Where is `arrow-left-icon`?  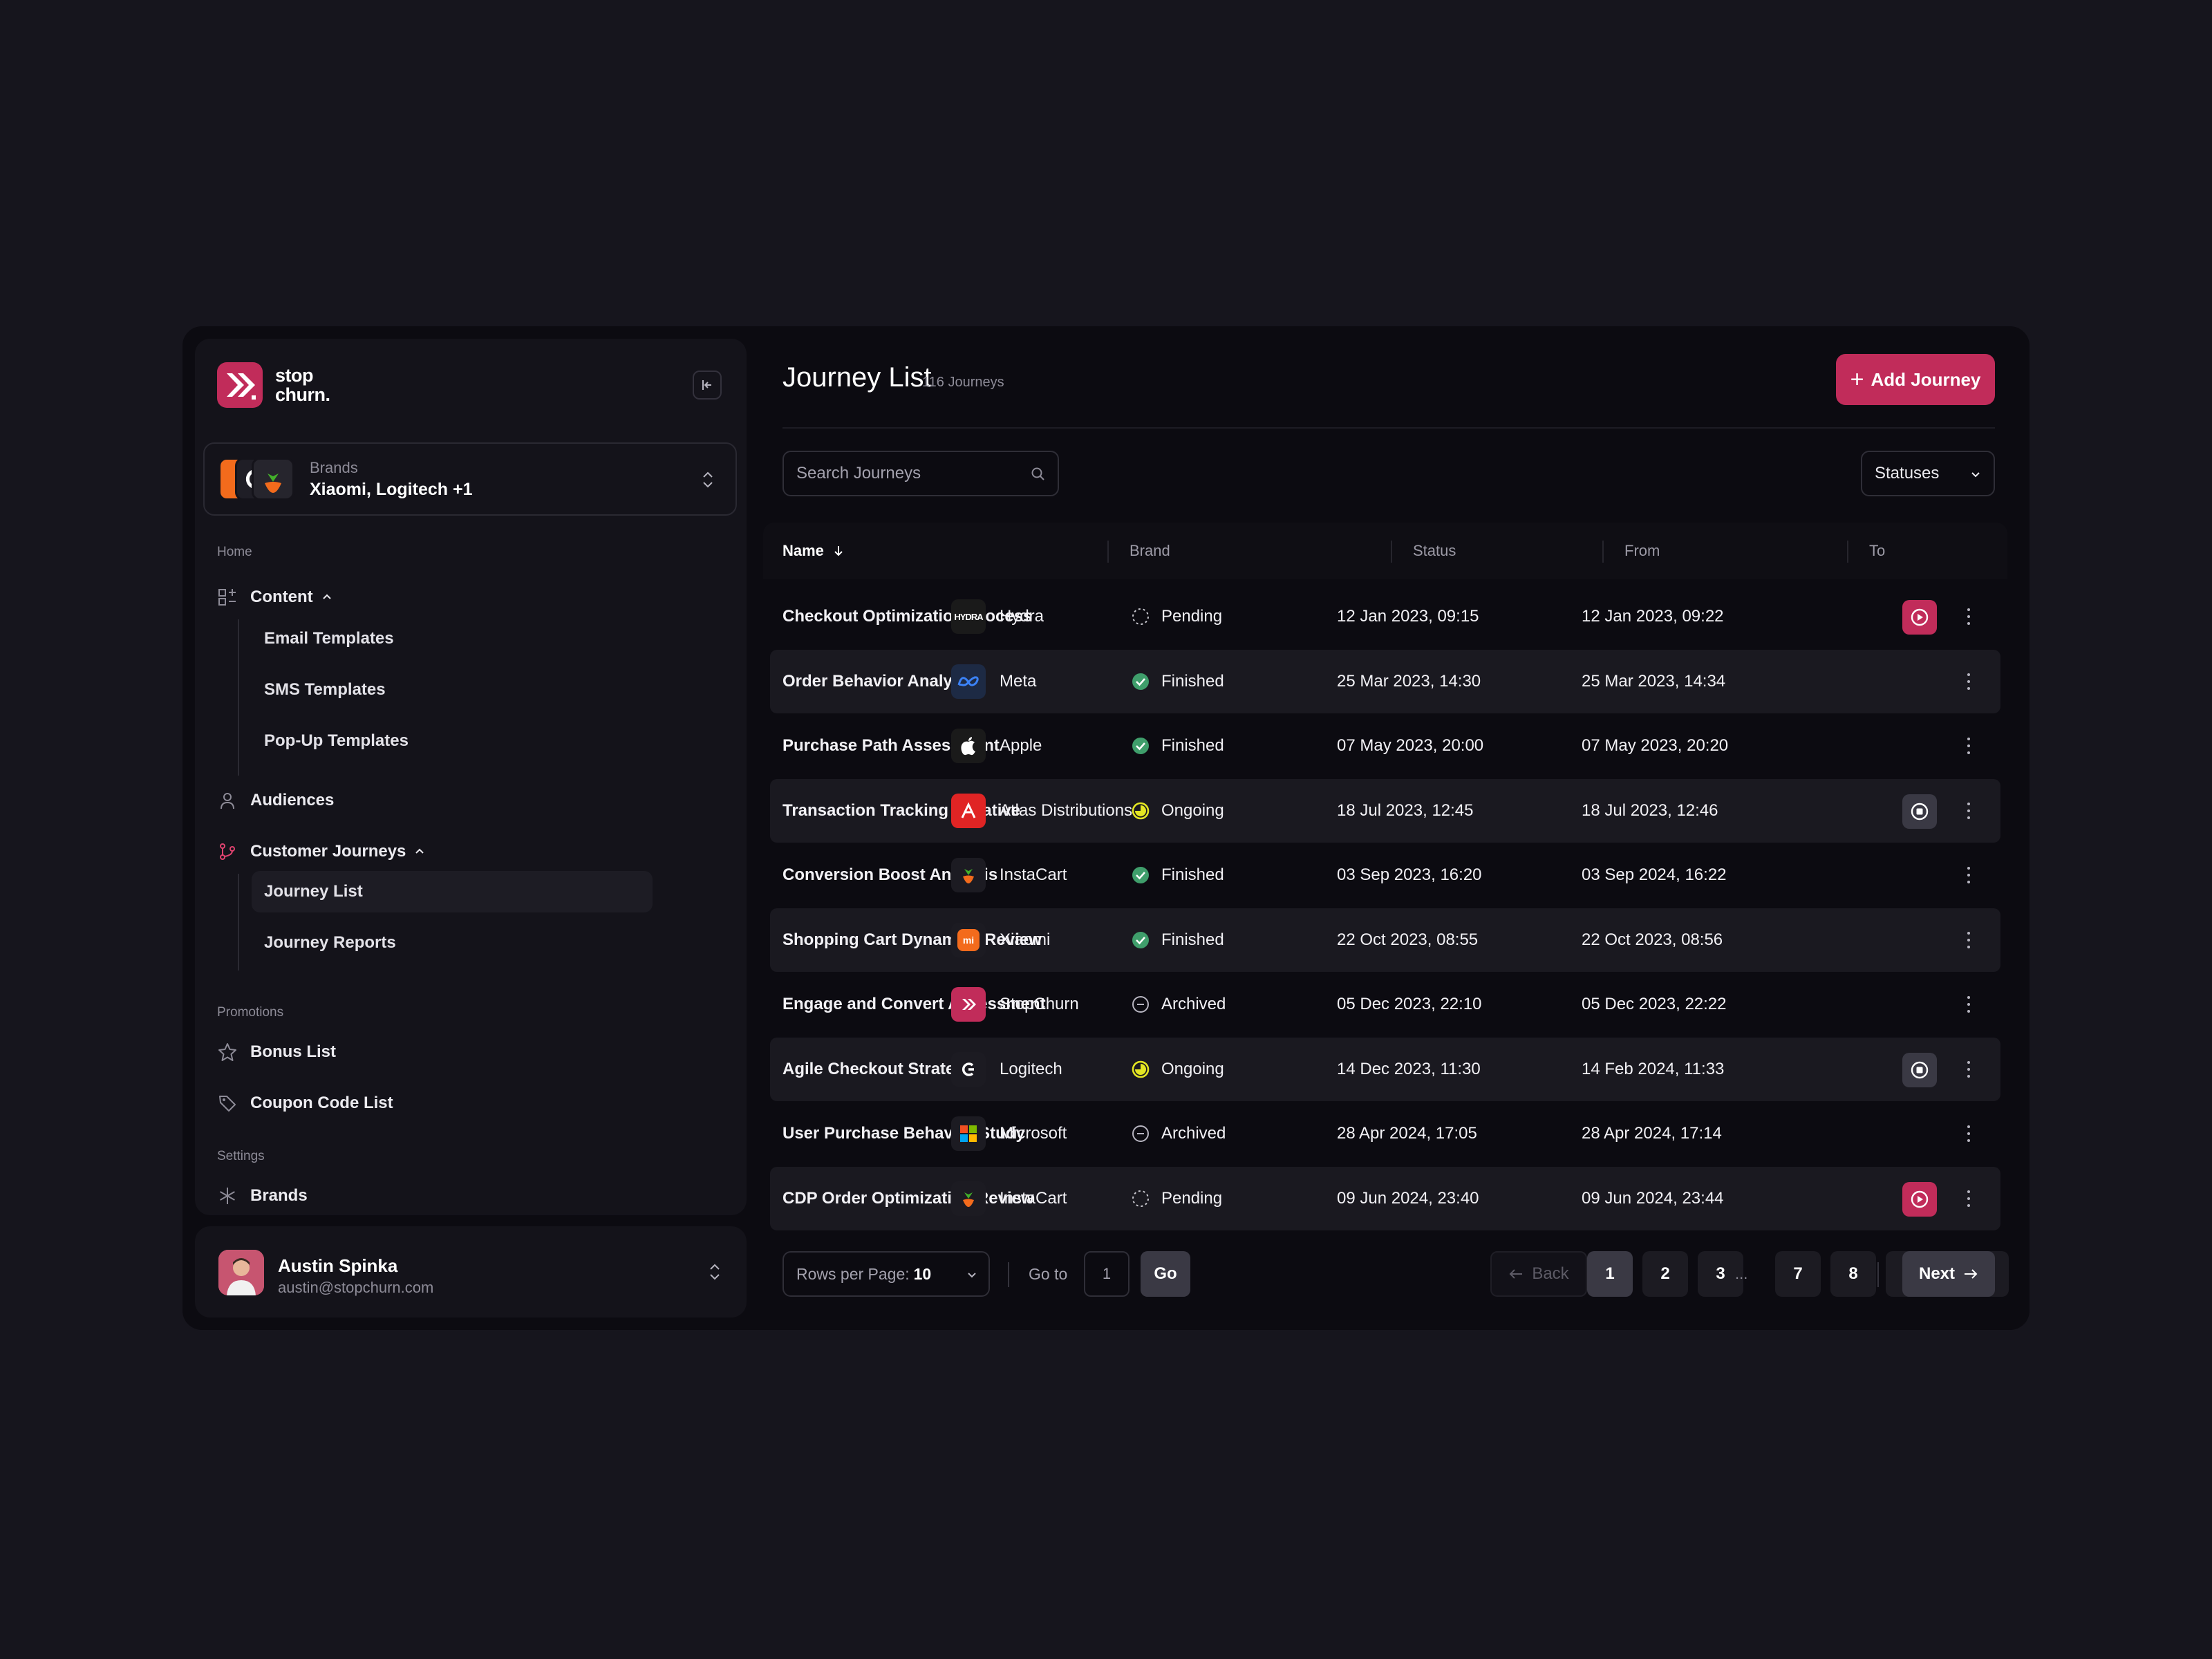
arrow-left-icon is located at coordinates (1516, 1274).